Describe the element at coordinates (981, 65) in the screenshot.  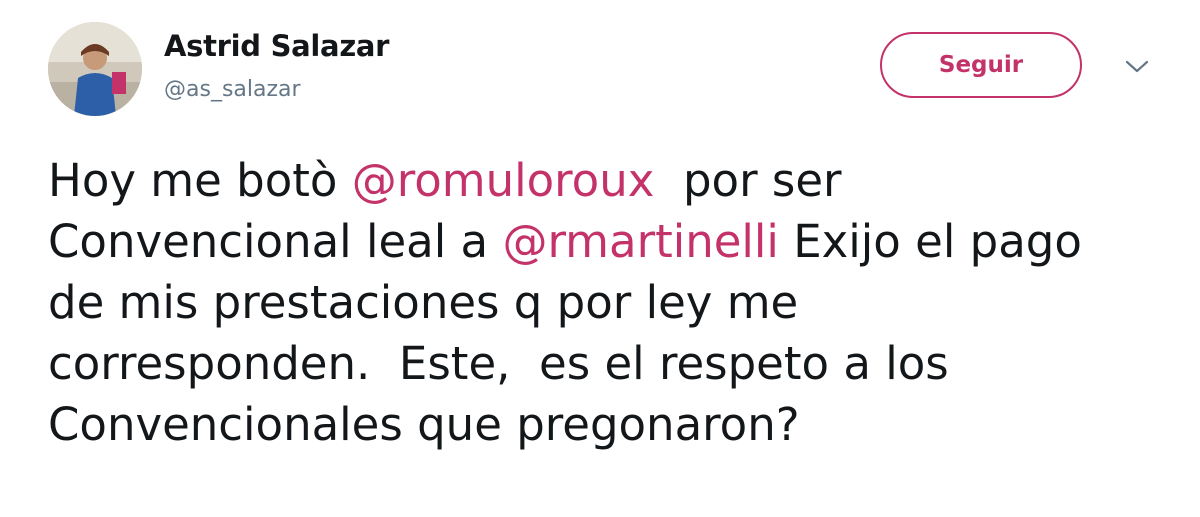
I see `follow-button: Seguir` at that location.